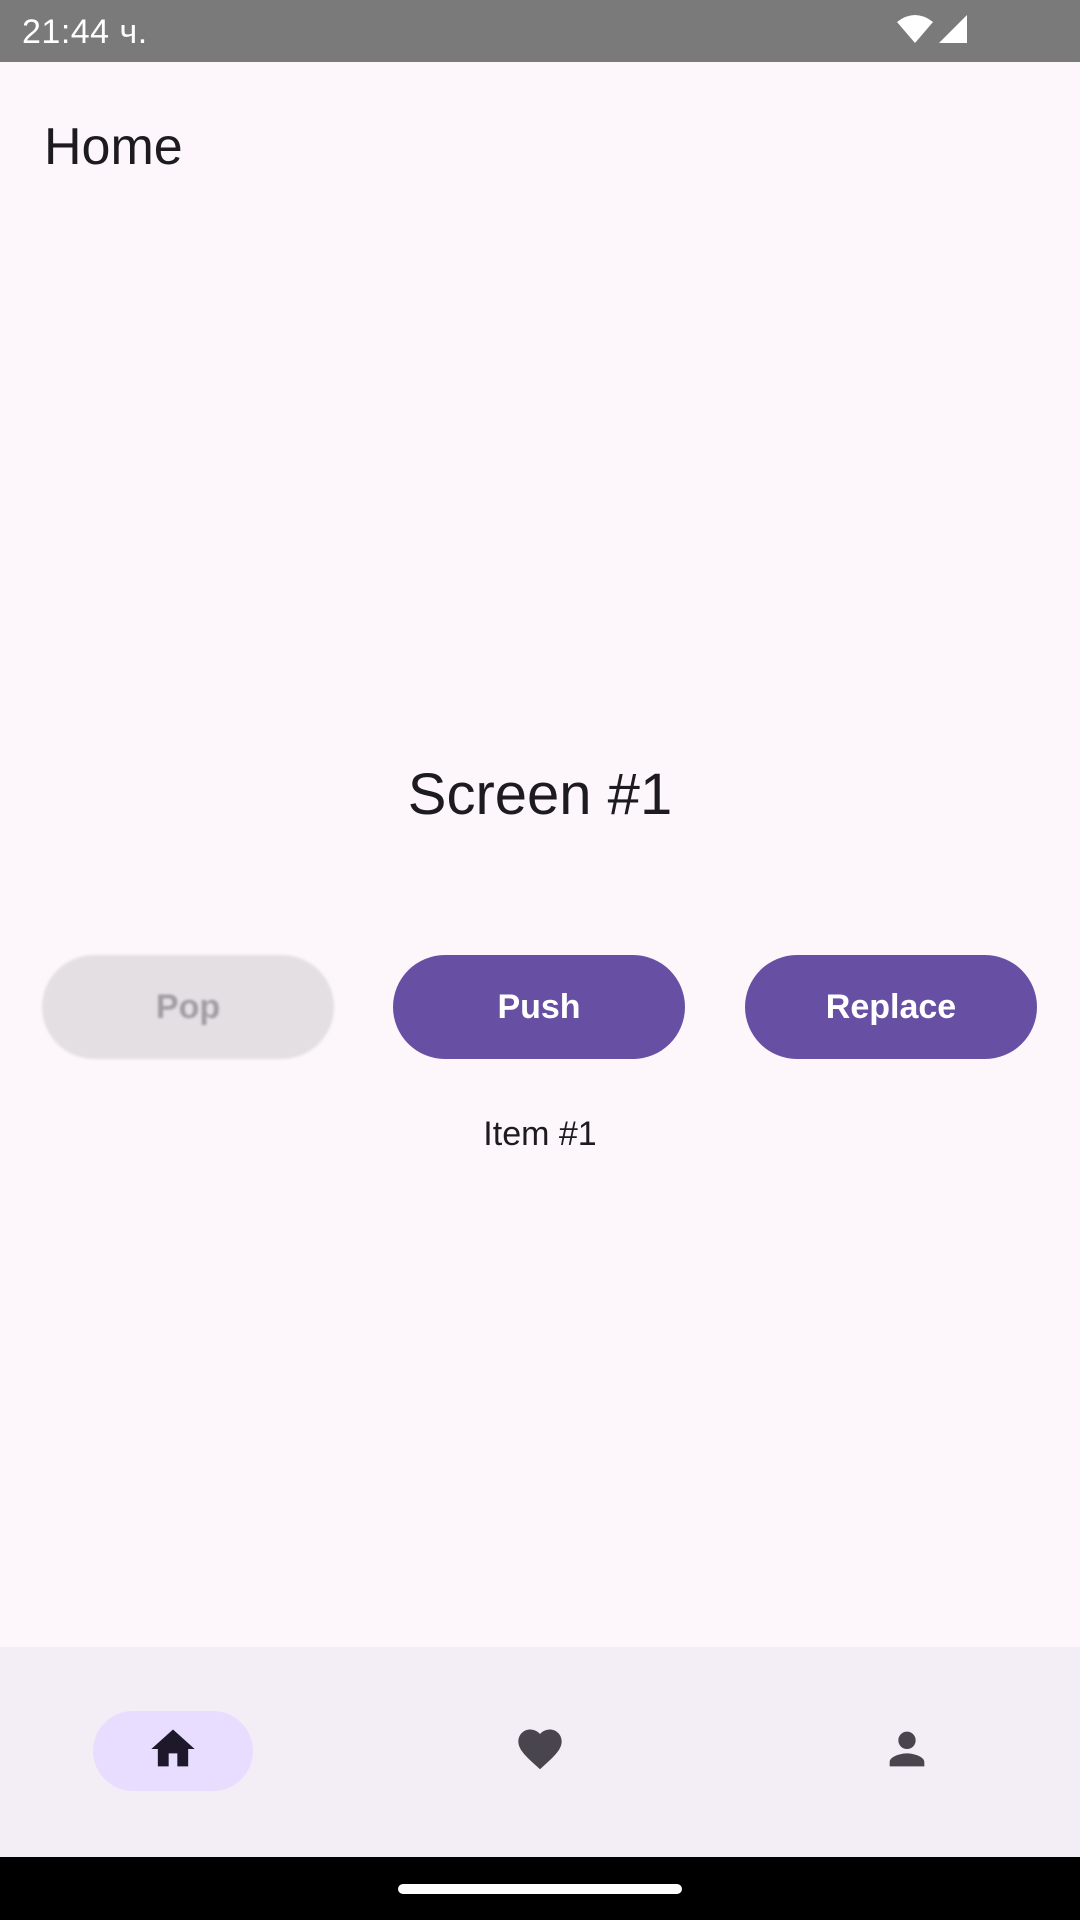 Image resolution: width=1080 pixels, height=1920 pixels. I want to click on person-icon, so click(907, 1751).